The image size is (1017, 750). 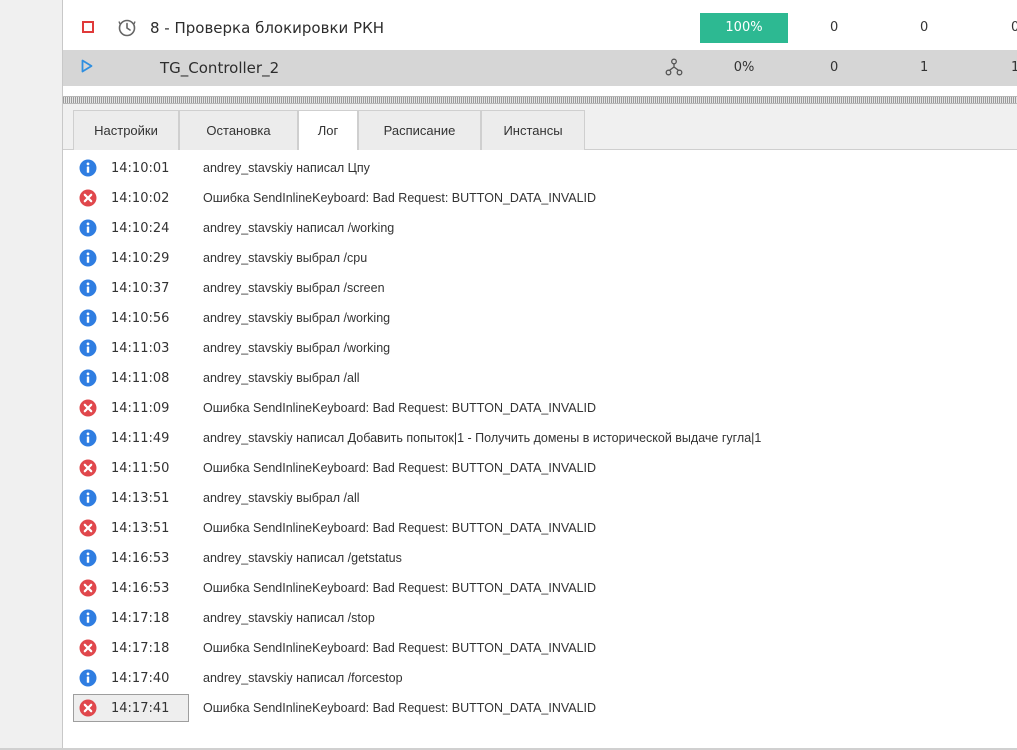 I want to click on play-icon, so click(x=87, y=66).